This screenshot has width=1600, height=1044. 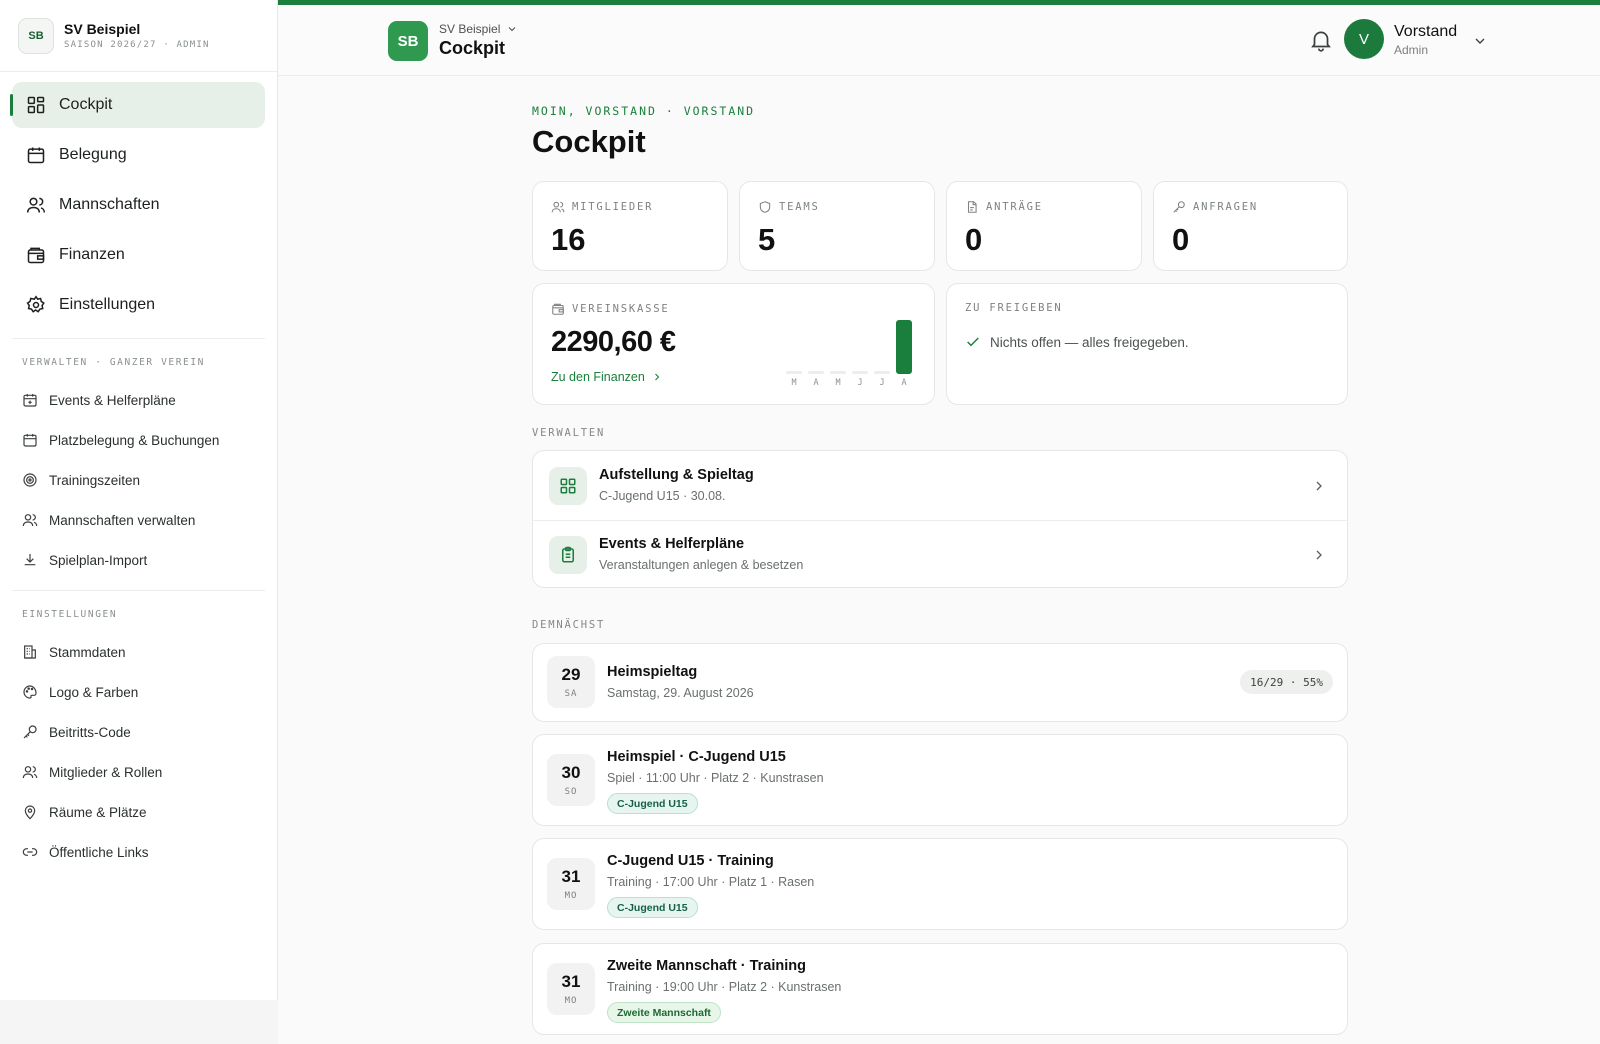 What do you see at coordinates (607, 377) in the screenshot?
I see `finanzen-link: Zu den Finanzen` at bounding box center [607, 377].